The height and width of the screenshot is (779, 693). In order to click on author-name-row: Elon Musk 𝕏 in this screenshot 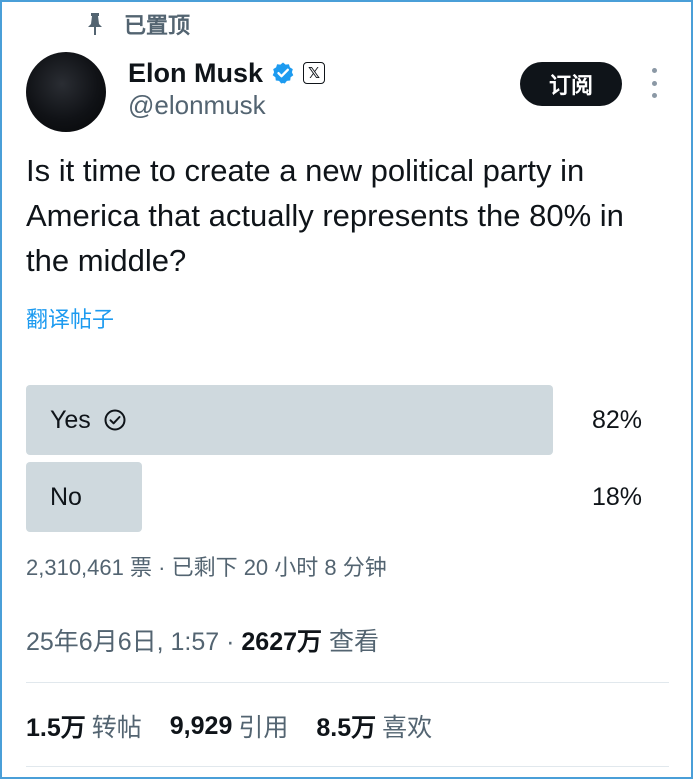, I will do `click(227, 73)`.